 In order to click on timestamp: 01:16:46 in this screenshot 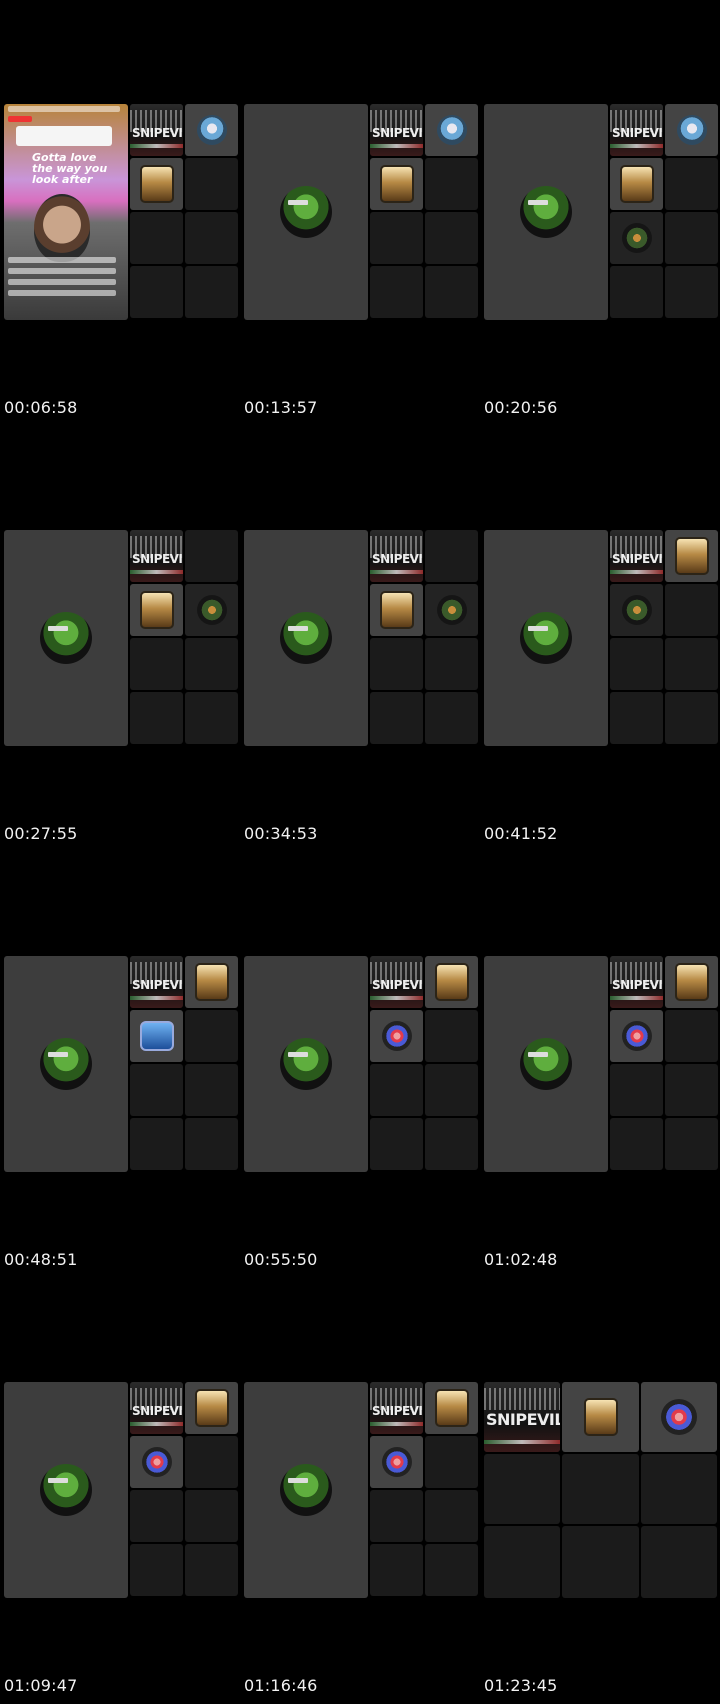, I will do `click(281, 1685)`.